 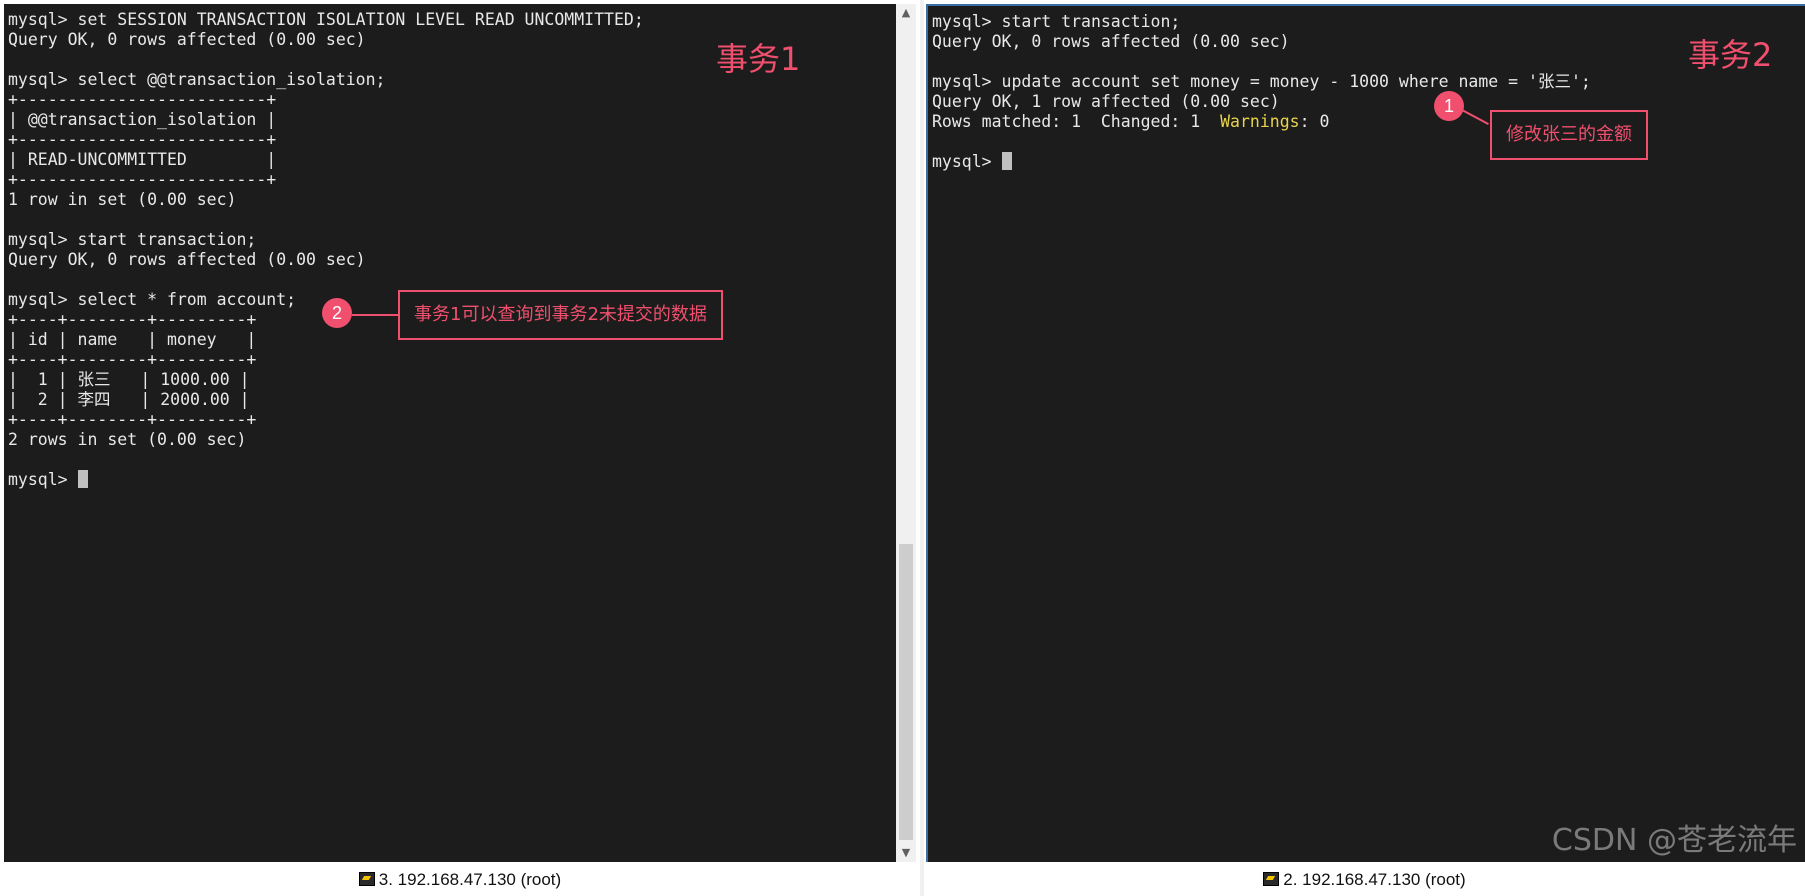 I want to click on scrollbar-thumb, so click(x=906, y=692).